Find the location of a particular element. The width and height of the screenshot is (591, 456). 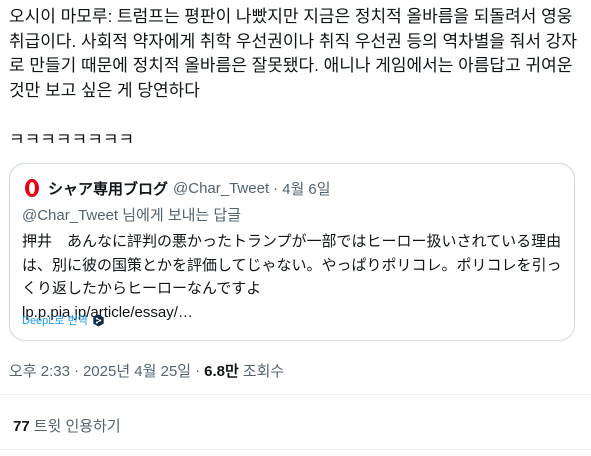

deepl-icon is located at coordinates (98, 320).